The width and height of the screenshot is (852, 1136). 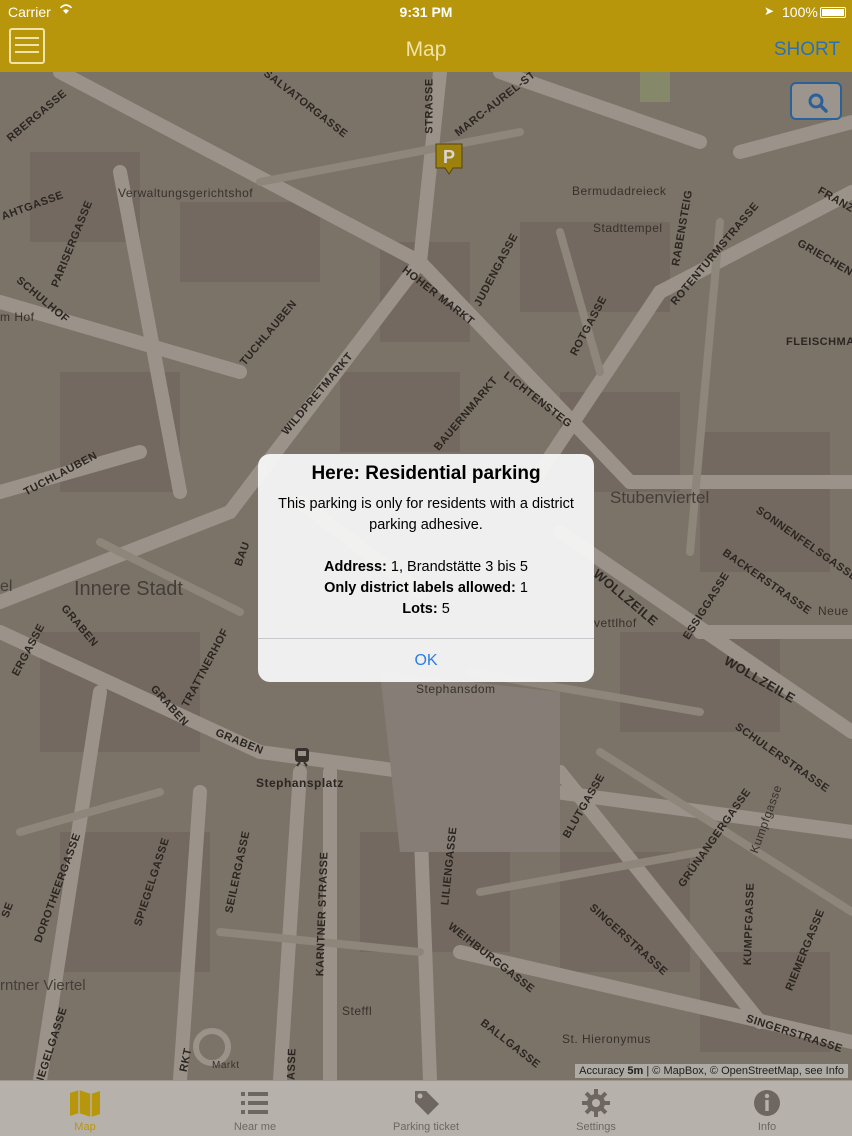 What do you see at coordinates (85, 1127) in the screenshot?
I see `tab-label: Map` at bounding box center [85, 1127].